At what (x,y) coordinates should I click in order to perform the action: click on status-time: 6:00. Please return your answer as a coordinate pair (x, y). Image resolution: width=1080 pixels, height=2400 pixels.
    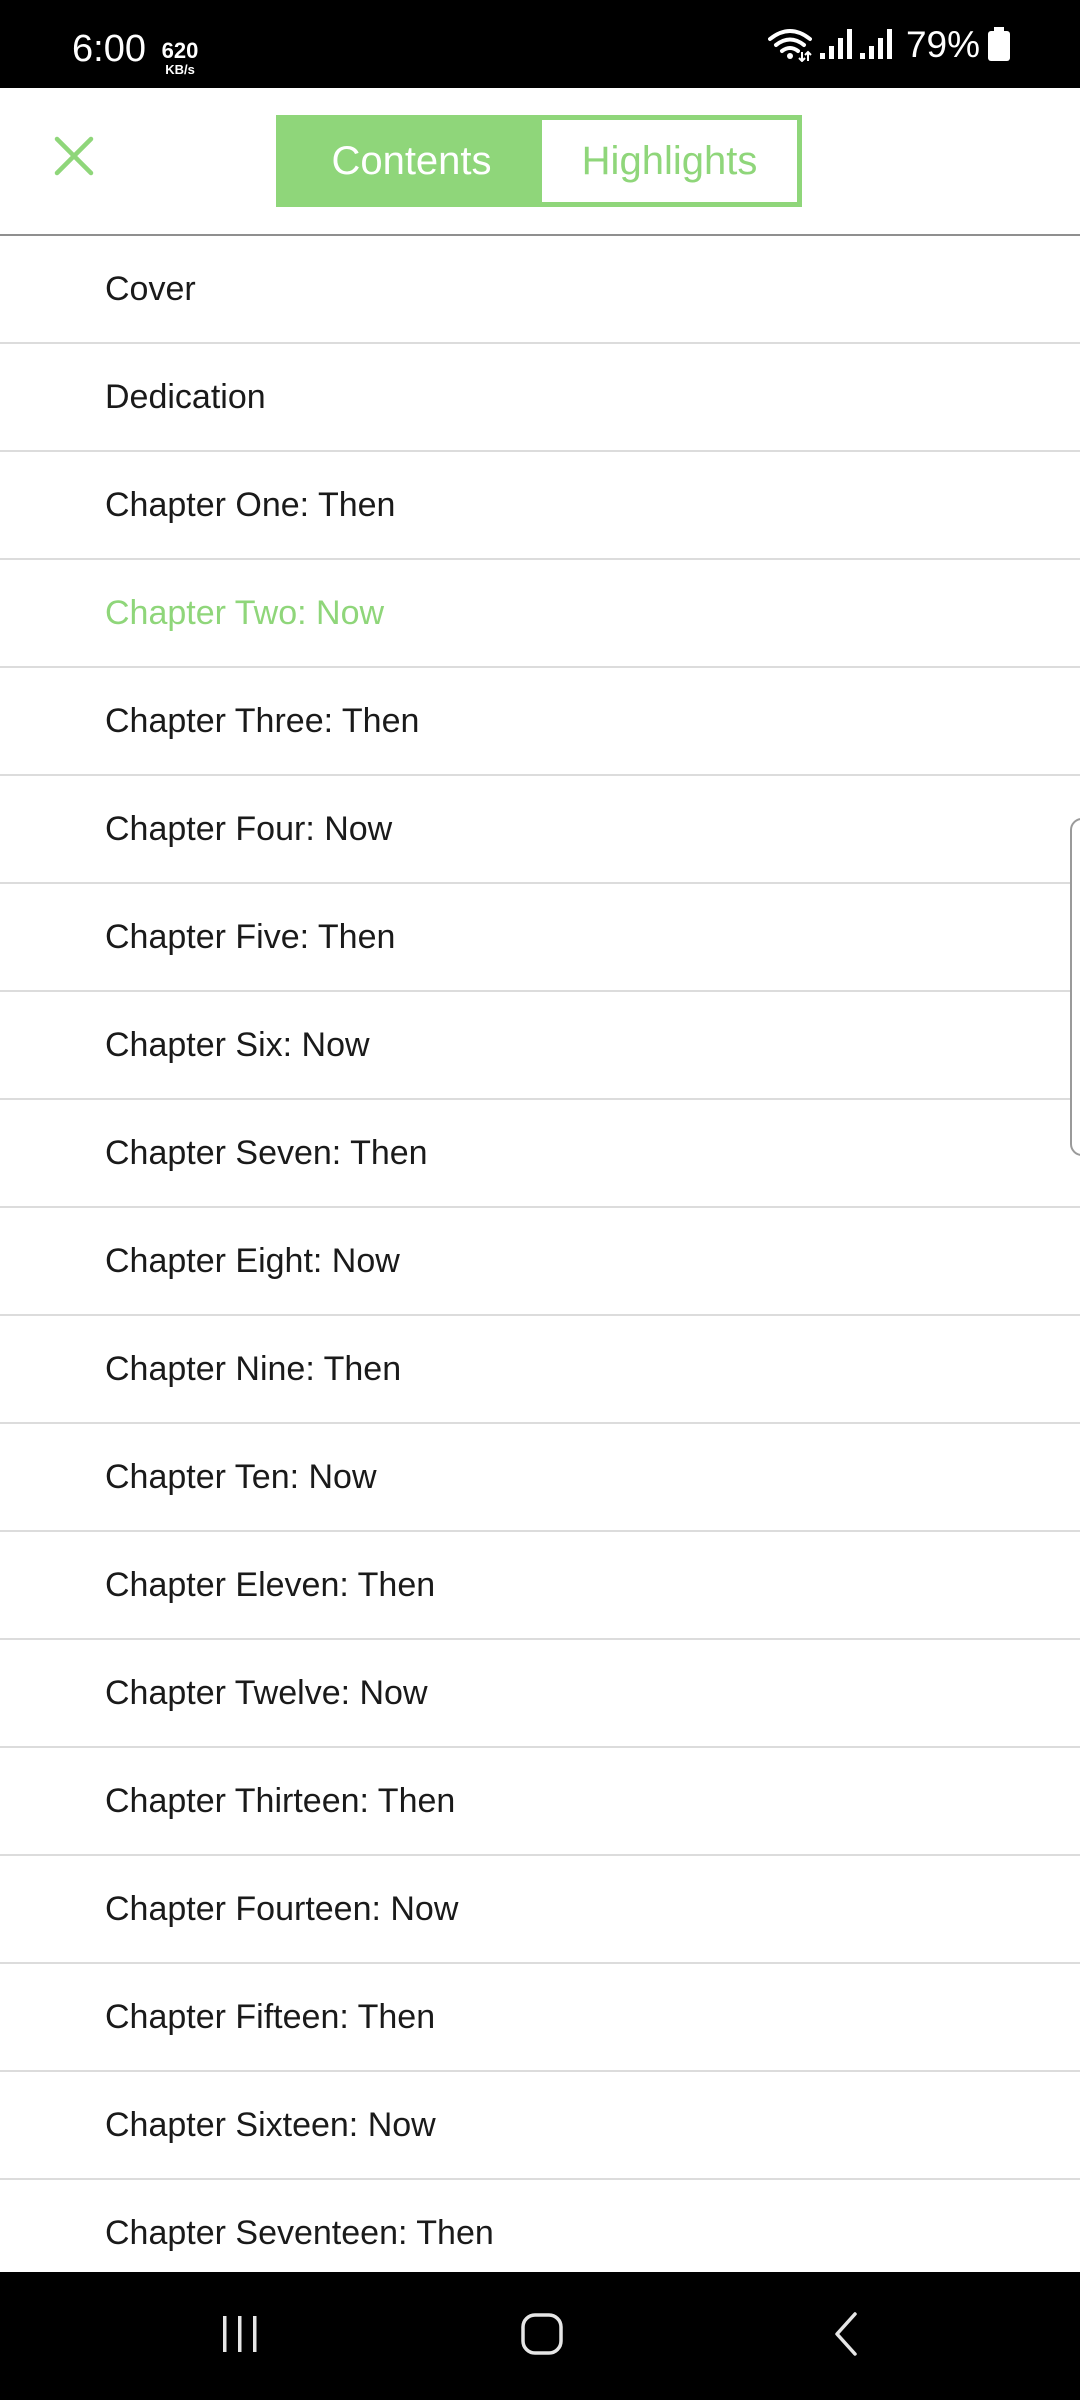
    Looking at the image, I should click on (109, 49).